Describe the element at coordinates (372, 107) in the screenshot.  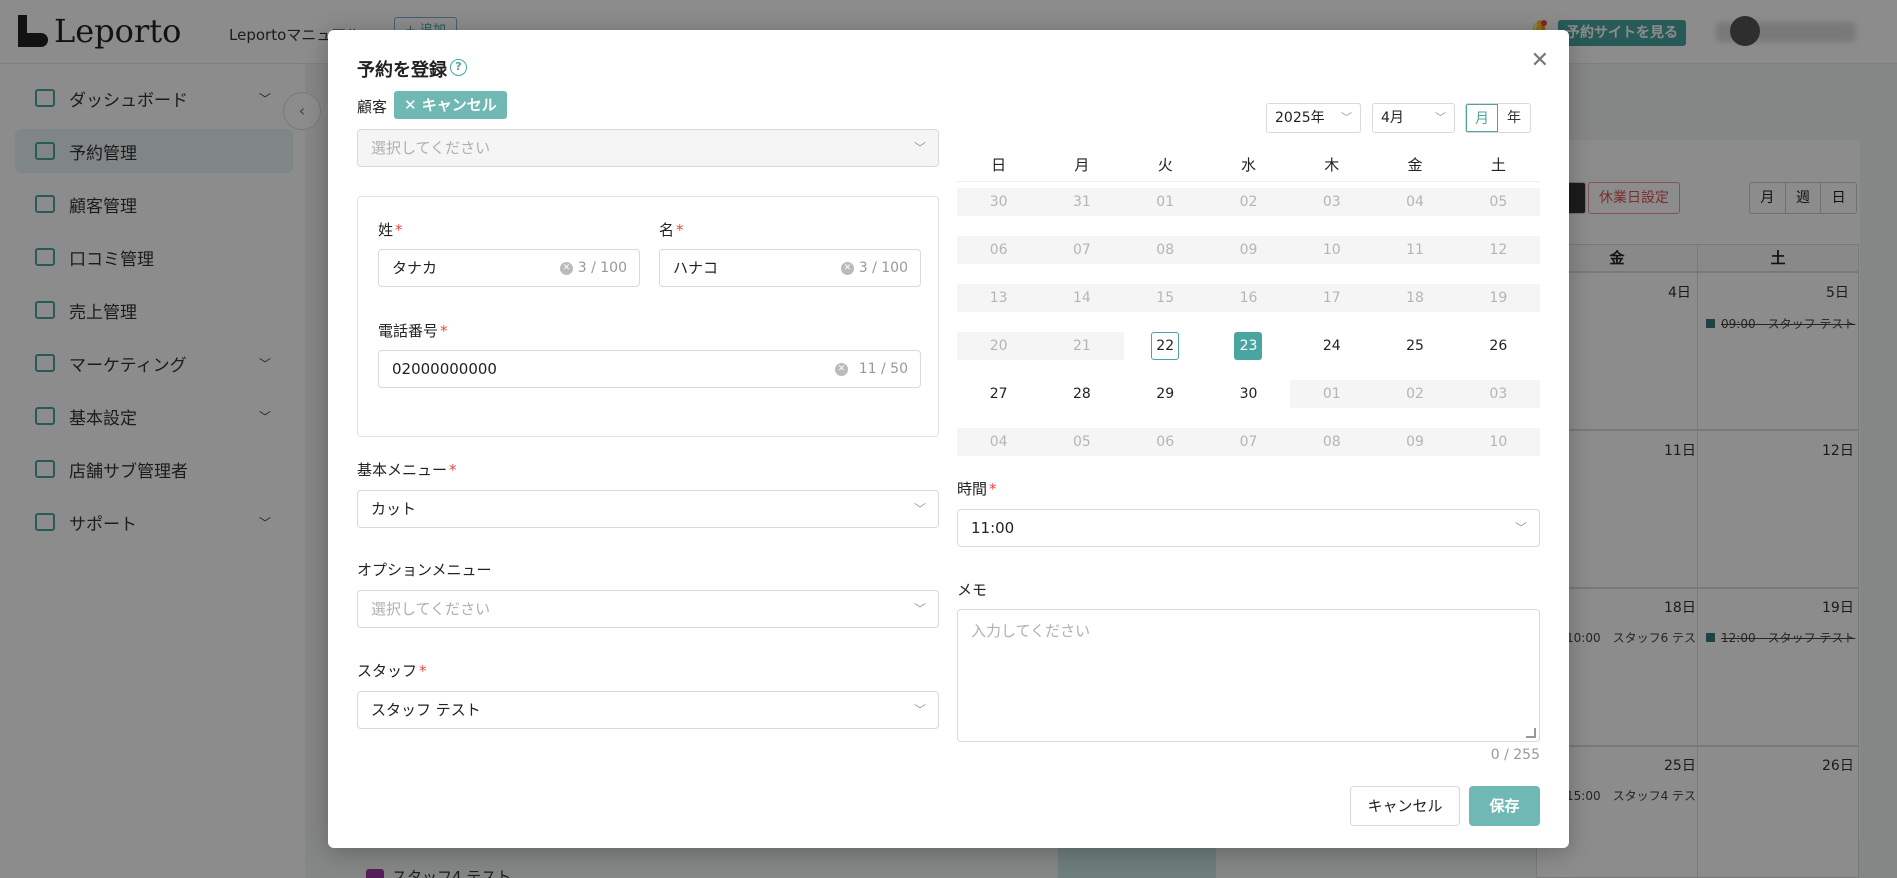
I see `customer-label: 顧客` at that location.